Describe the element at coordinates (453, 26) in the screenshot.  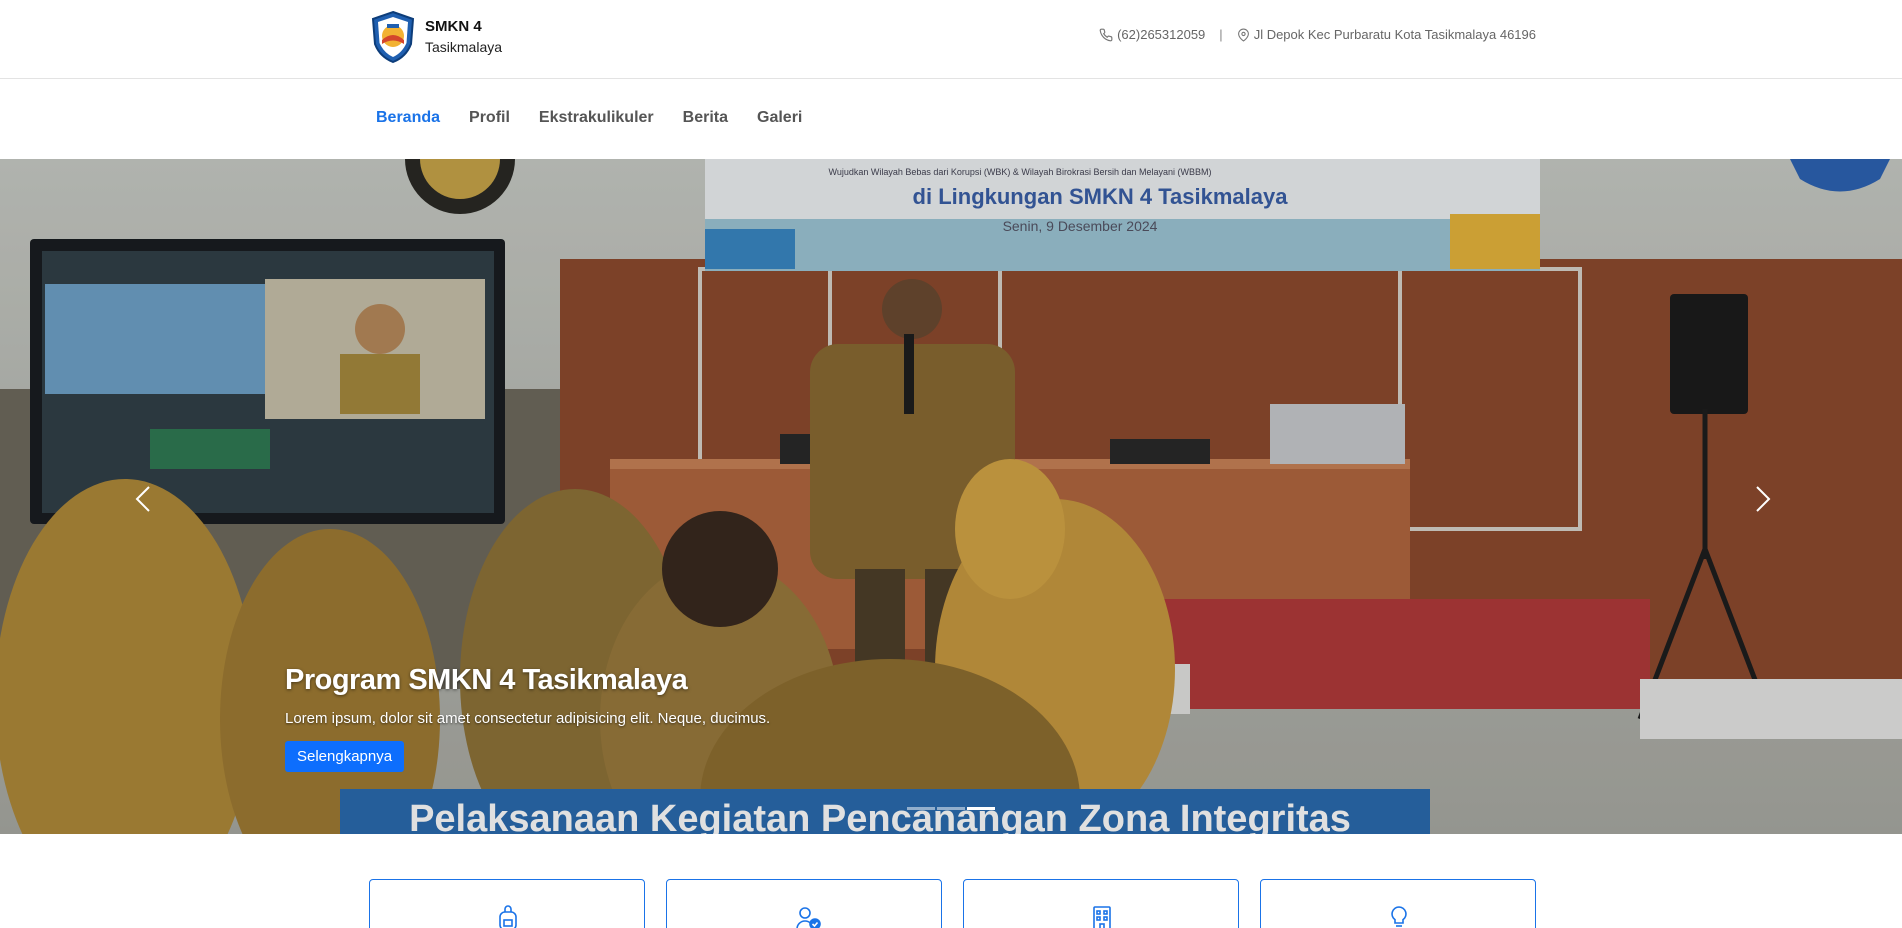
I see `brand-name: SMKN 4` at that location.